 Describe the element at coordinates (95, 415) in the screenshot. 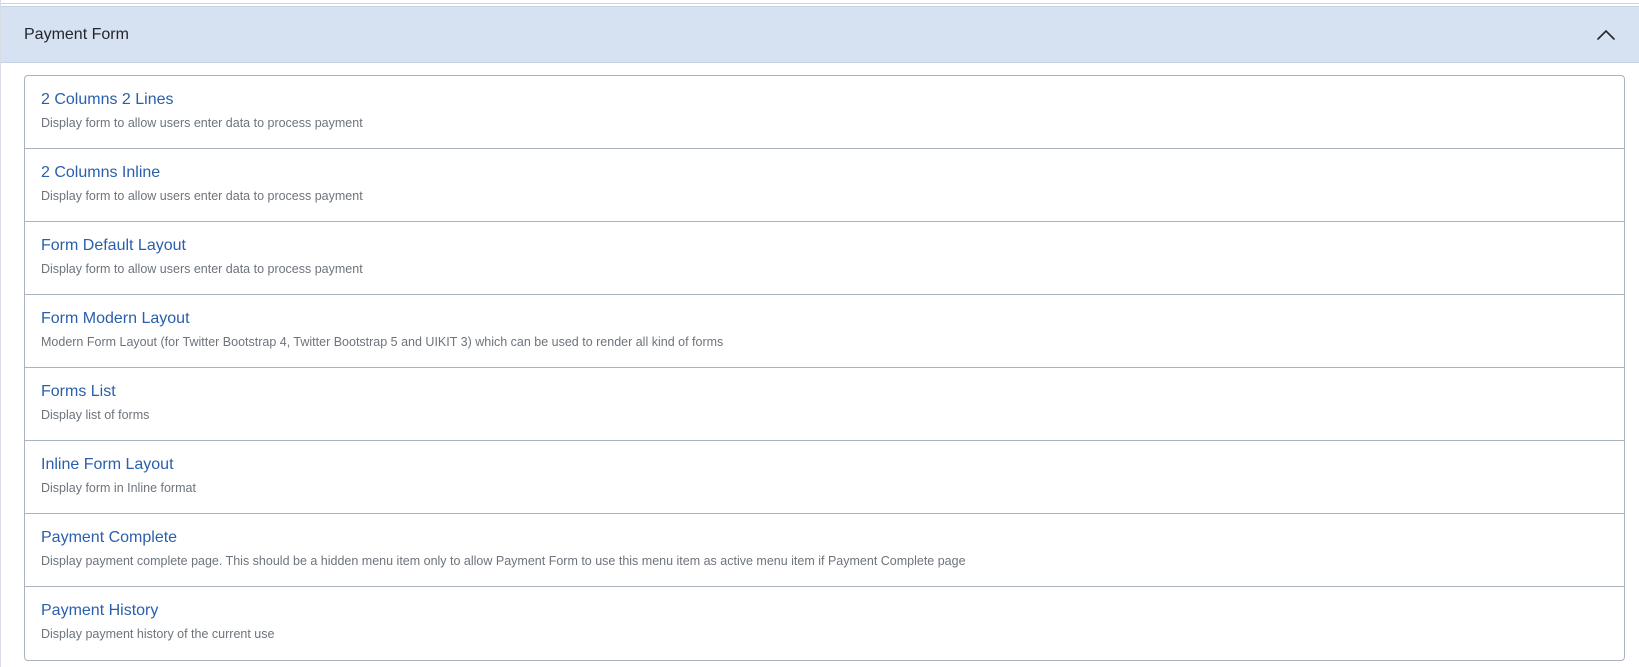

I see `item-description: Display list of forms` at that location.